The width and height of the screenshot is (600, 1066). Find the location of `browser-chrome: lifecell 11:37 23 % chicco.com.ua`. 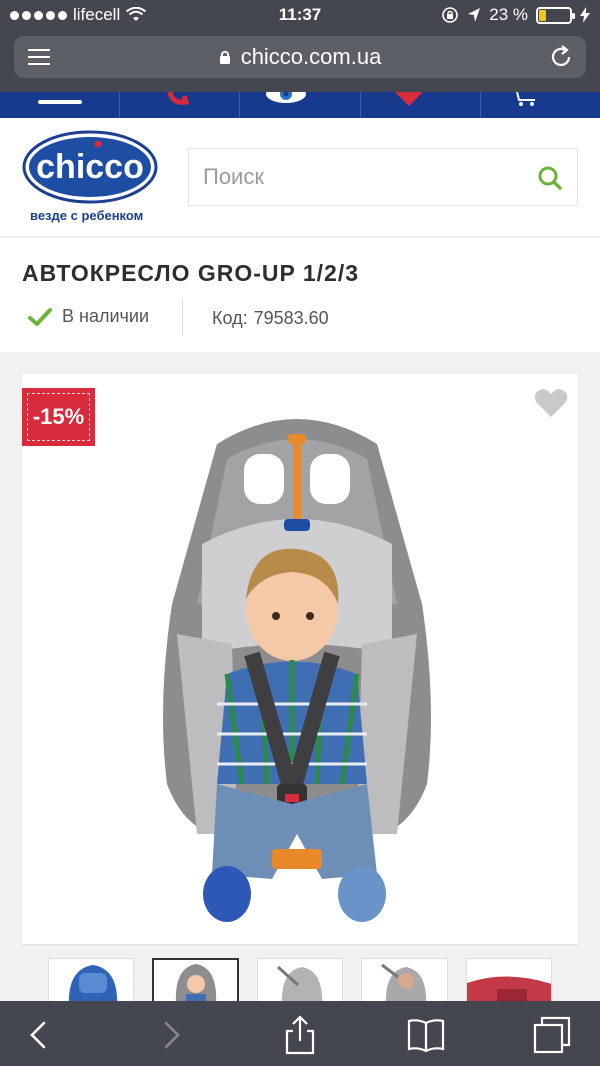

browser-chrome: lifecell 11:37 23 % chicco.com.ua is located at coordinates (300, 46).